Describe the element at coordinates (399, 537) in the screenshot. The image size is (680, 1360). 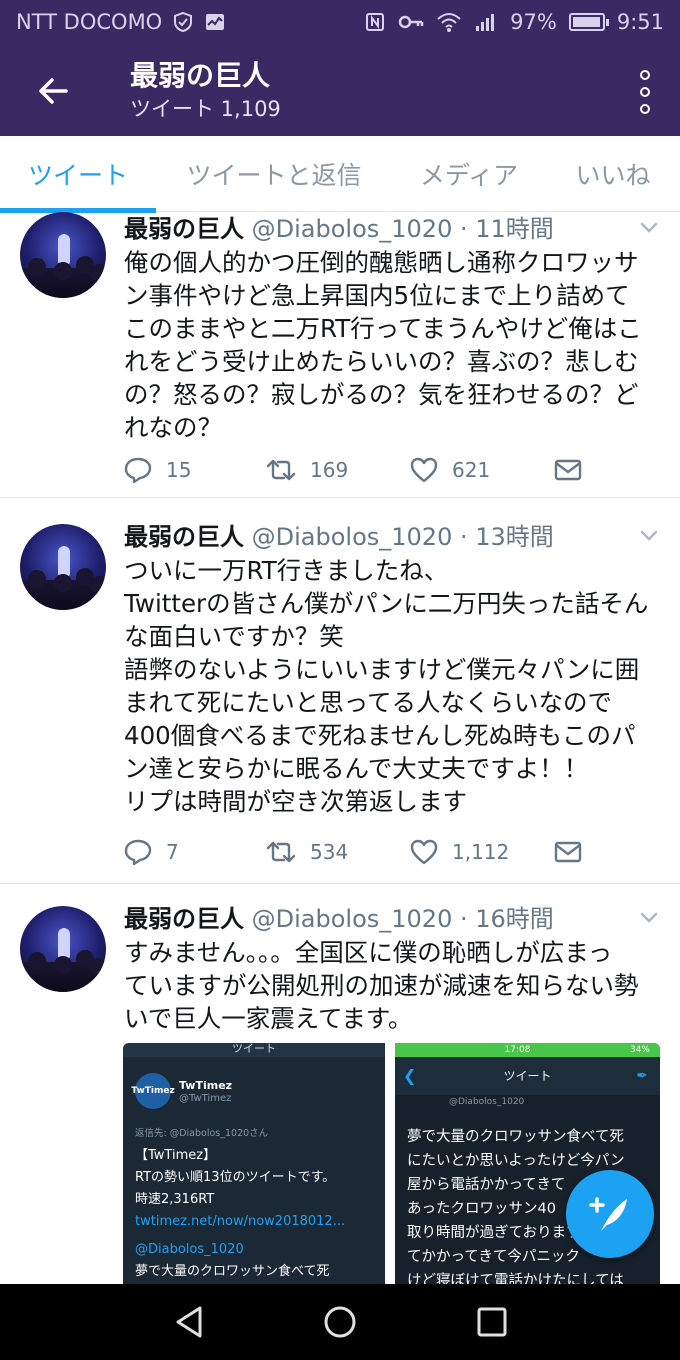
I see `author-handle-time: @Diabolos_1020 · 13時間` at that location.